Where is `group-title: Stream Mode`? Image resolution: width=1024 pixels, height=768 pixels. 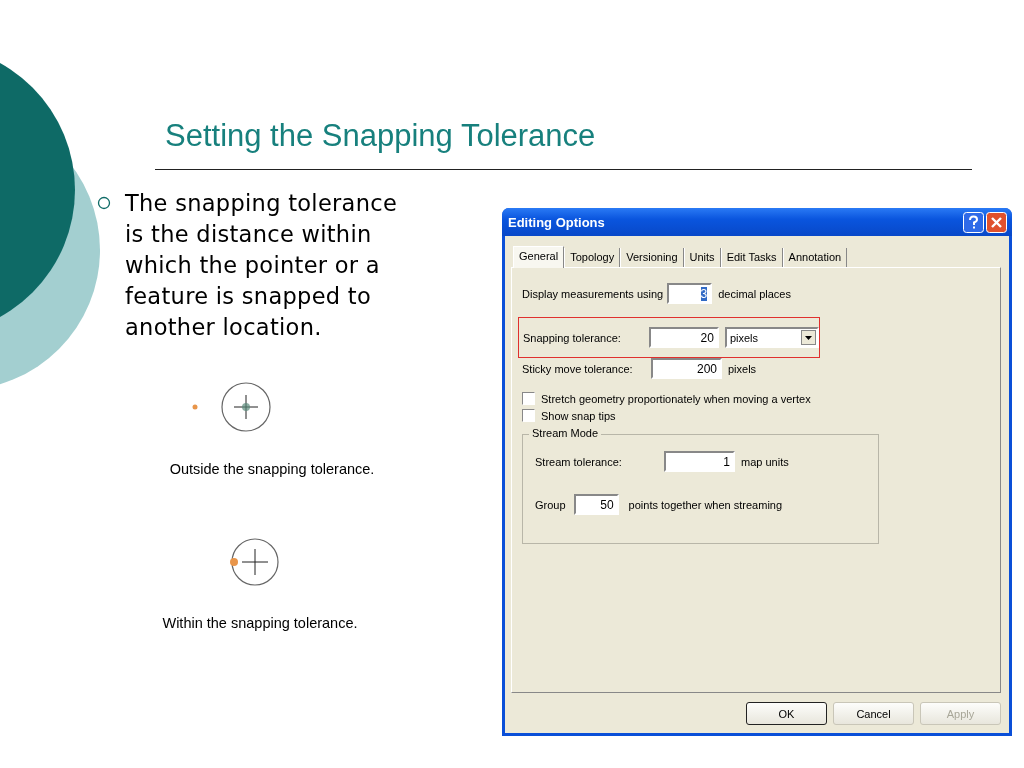 group-title: Stream Mode is located at coordinates (565, 433).